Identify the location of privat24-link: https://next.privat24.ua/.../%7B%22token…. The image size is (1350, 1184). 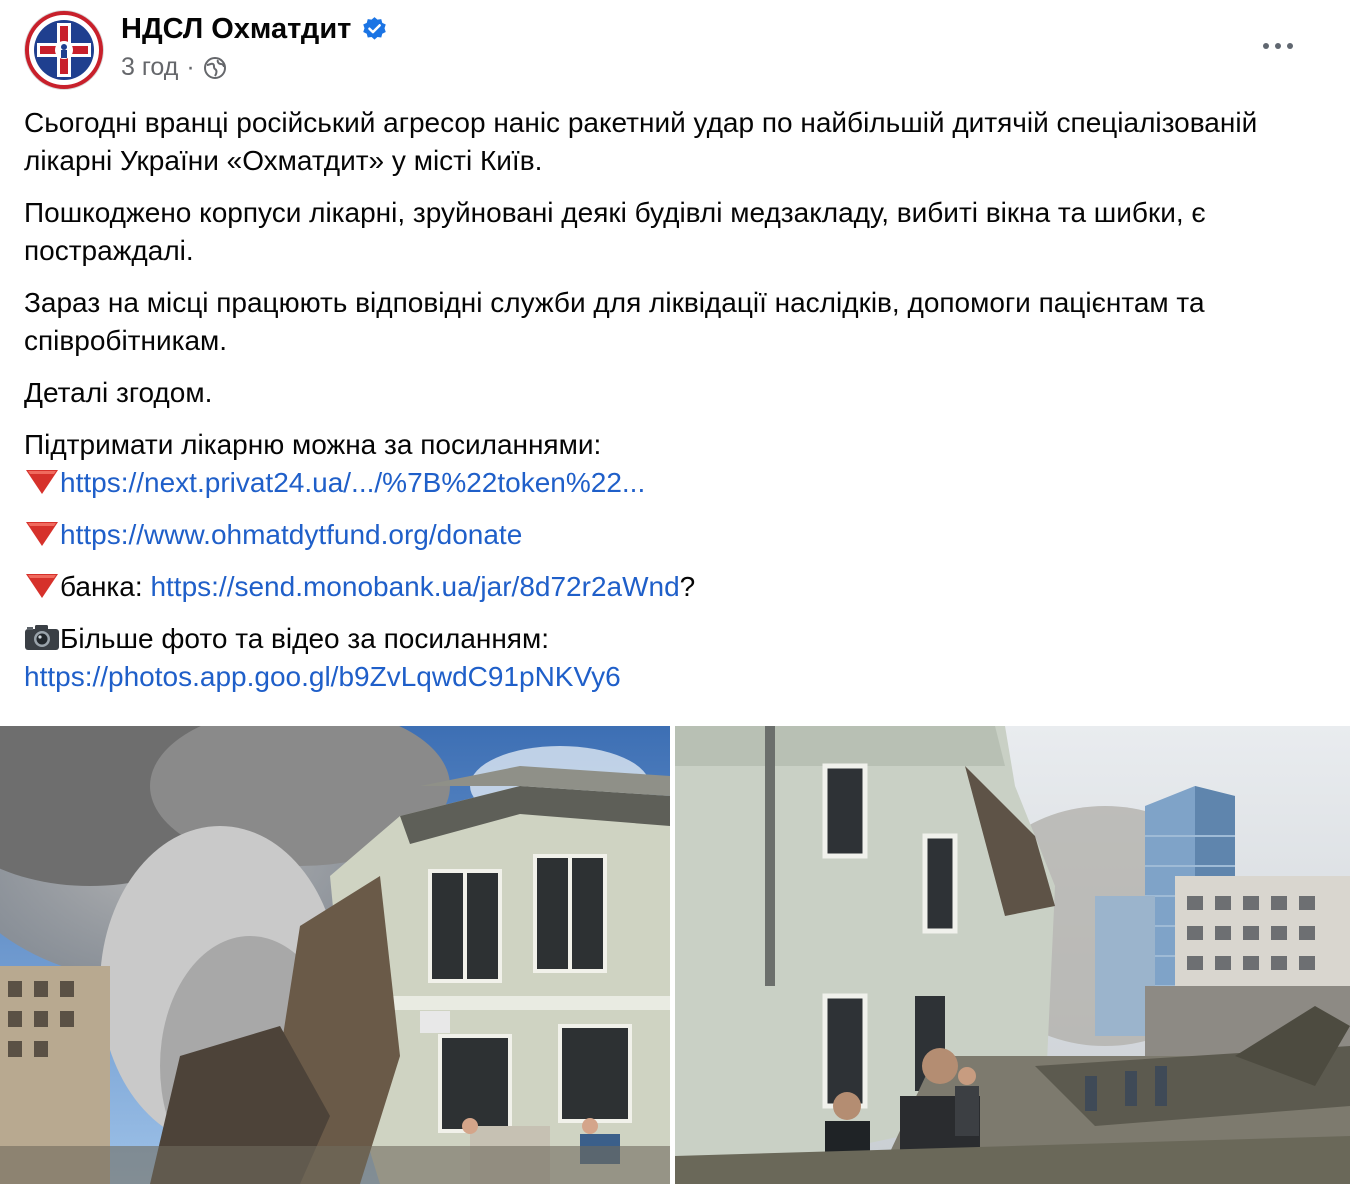
(352, 482).